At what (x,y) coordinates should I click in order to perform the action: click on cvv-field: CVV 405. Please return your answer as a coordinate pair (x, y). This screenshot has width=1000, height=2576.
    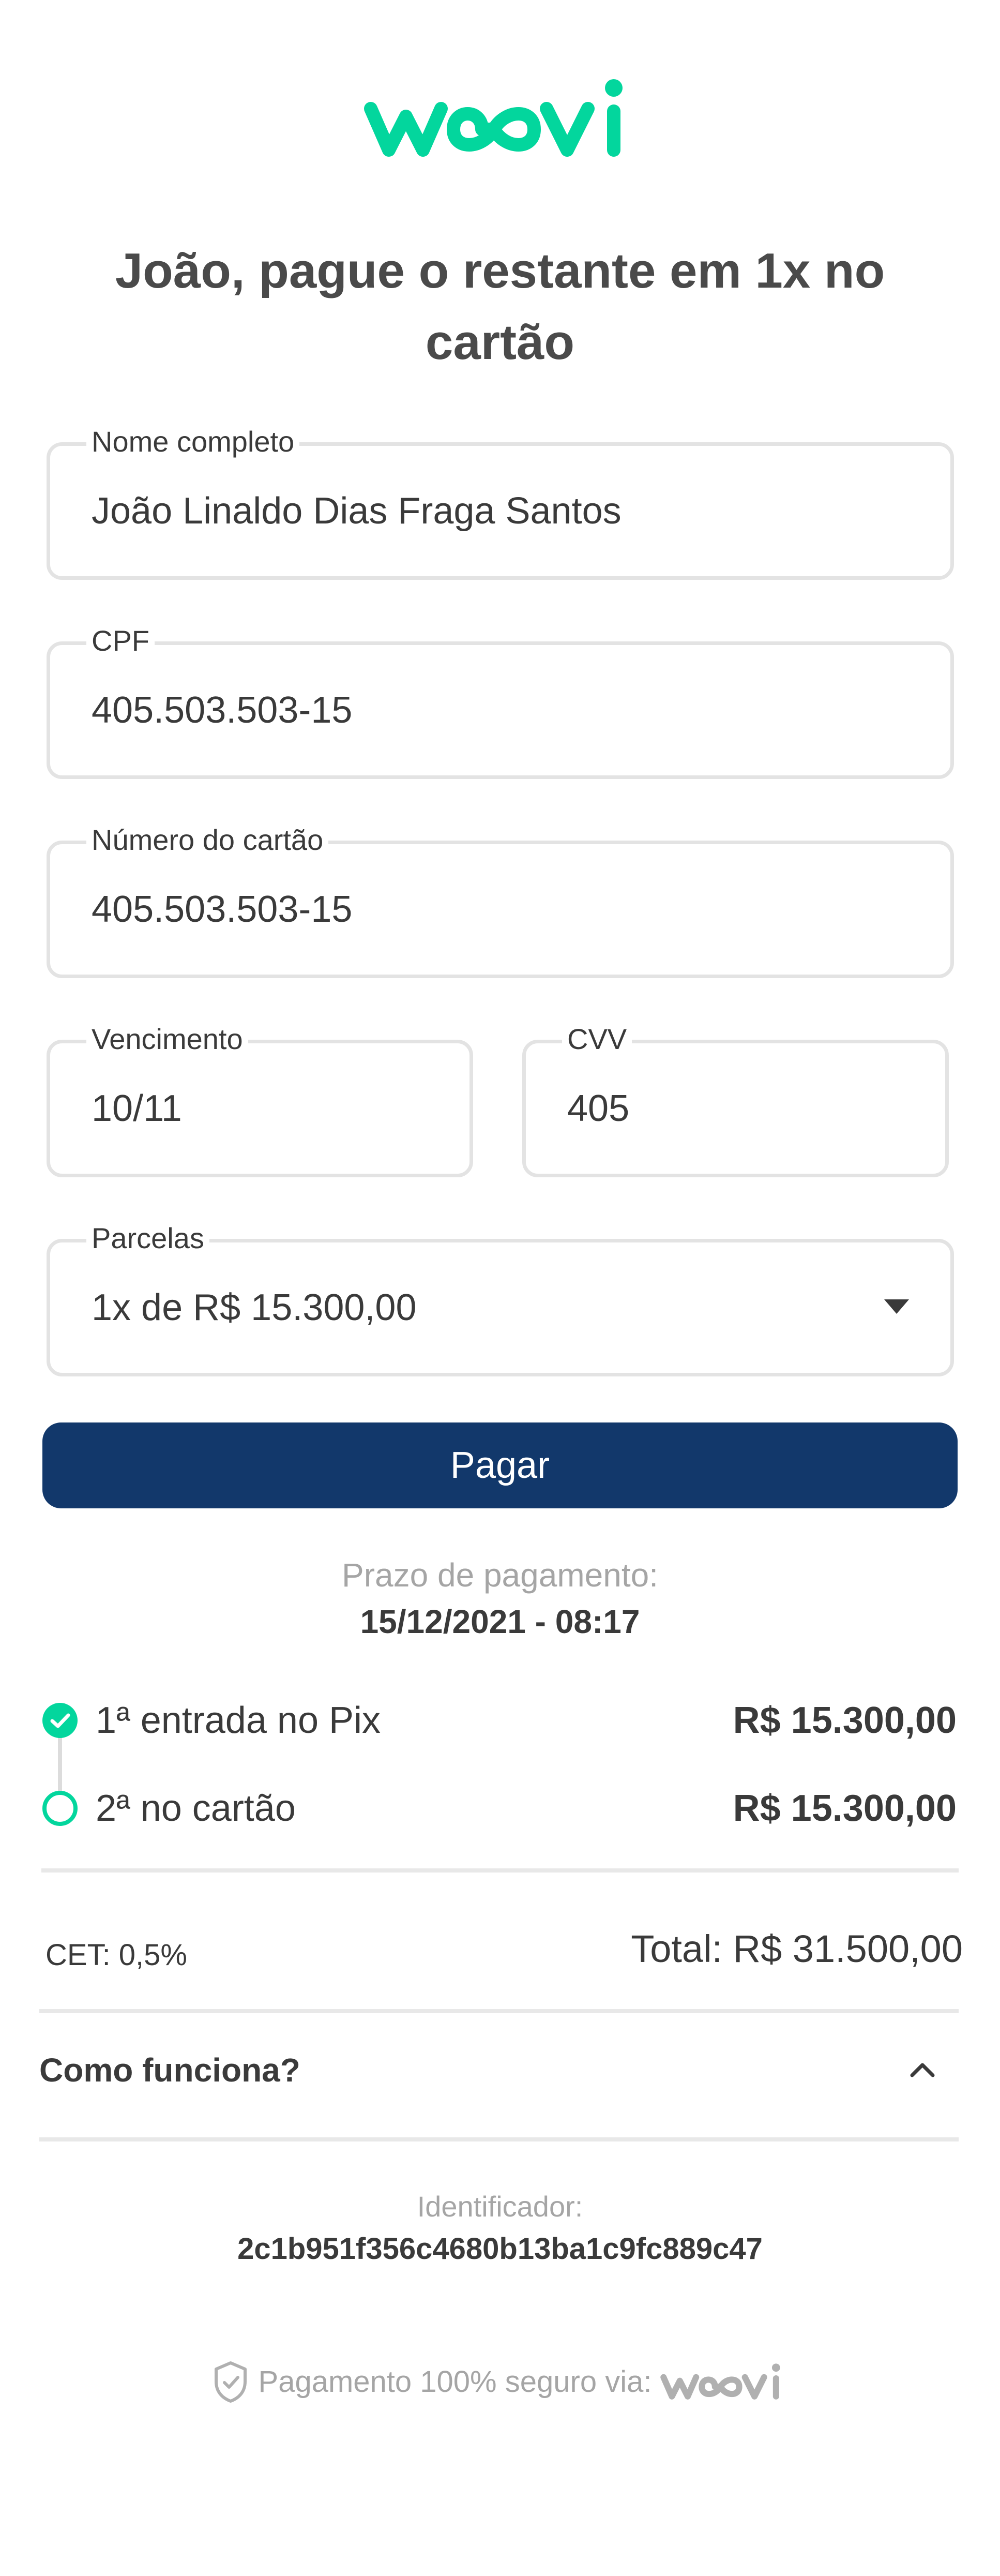
    Looking at the image, I should click on (735, 1098).